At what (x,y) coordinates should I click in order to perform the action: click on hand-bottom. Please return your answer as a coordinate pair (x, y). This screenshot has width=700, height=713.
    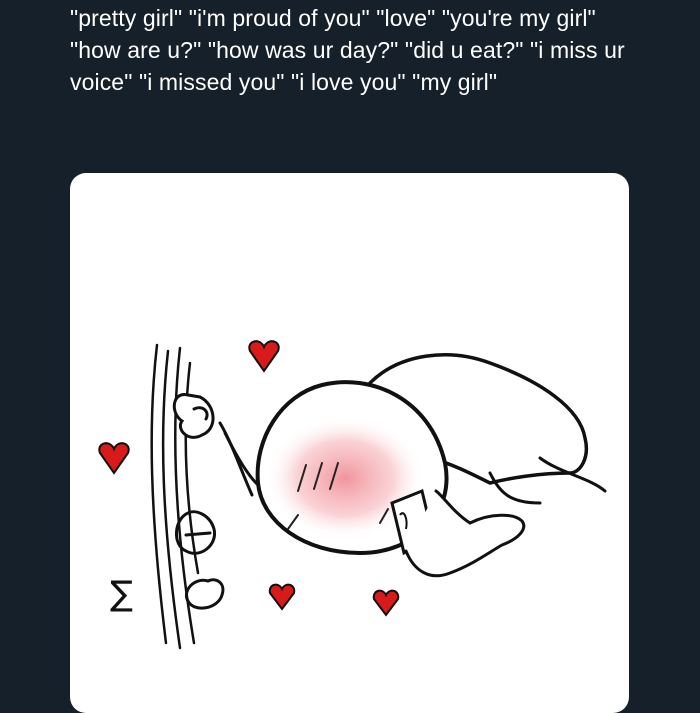
    Looking at the image, I should click on (205, 594).